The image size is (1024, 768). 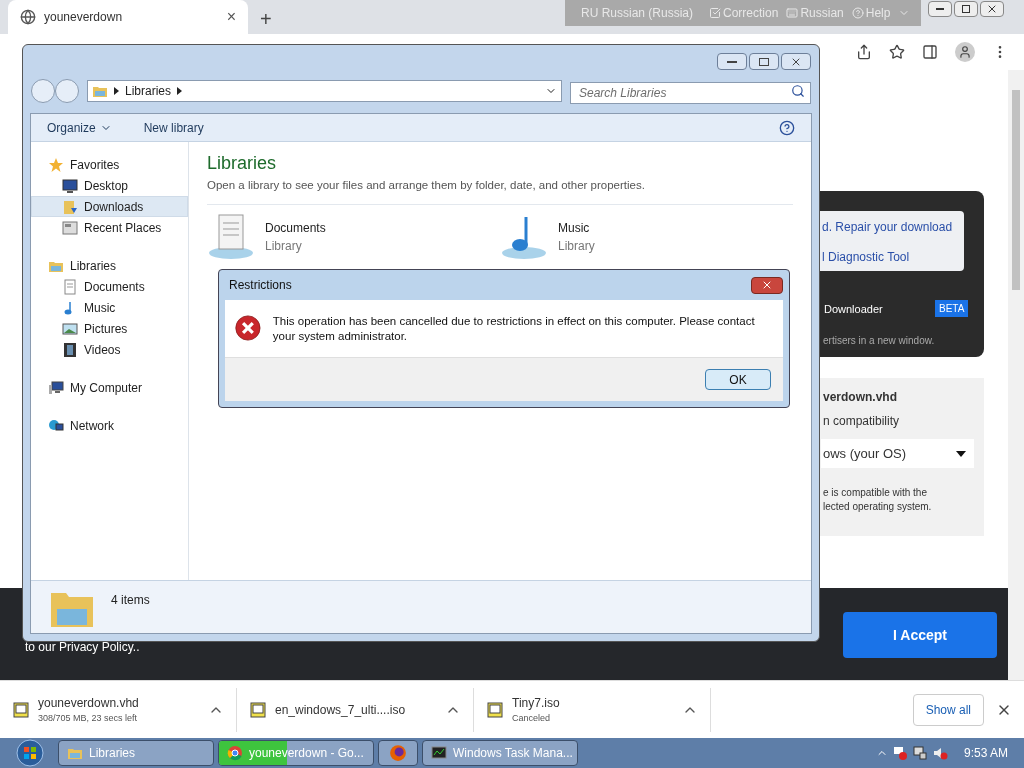 What do you see at coordinates (109, 387) in the screenshot?
I see `nav-item: My Computer` at bounding box center [109, 387].